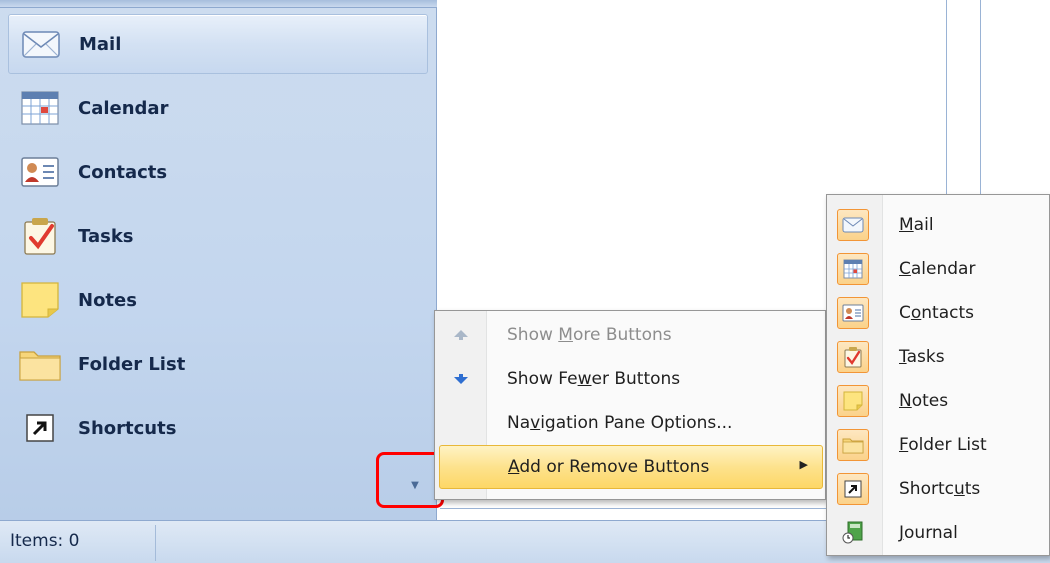 The image size is (1050, 563). I want to click on menu-label: Show Fewer Buttons, so click(594, 379).